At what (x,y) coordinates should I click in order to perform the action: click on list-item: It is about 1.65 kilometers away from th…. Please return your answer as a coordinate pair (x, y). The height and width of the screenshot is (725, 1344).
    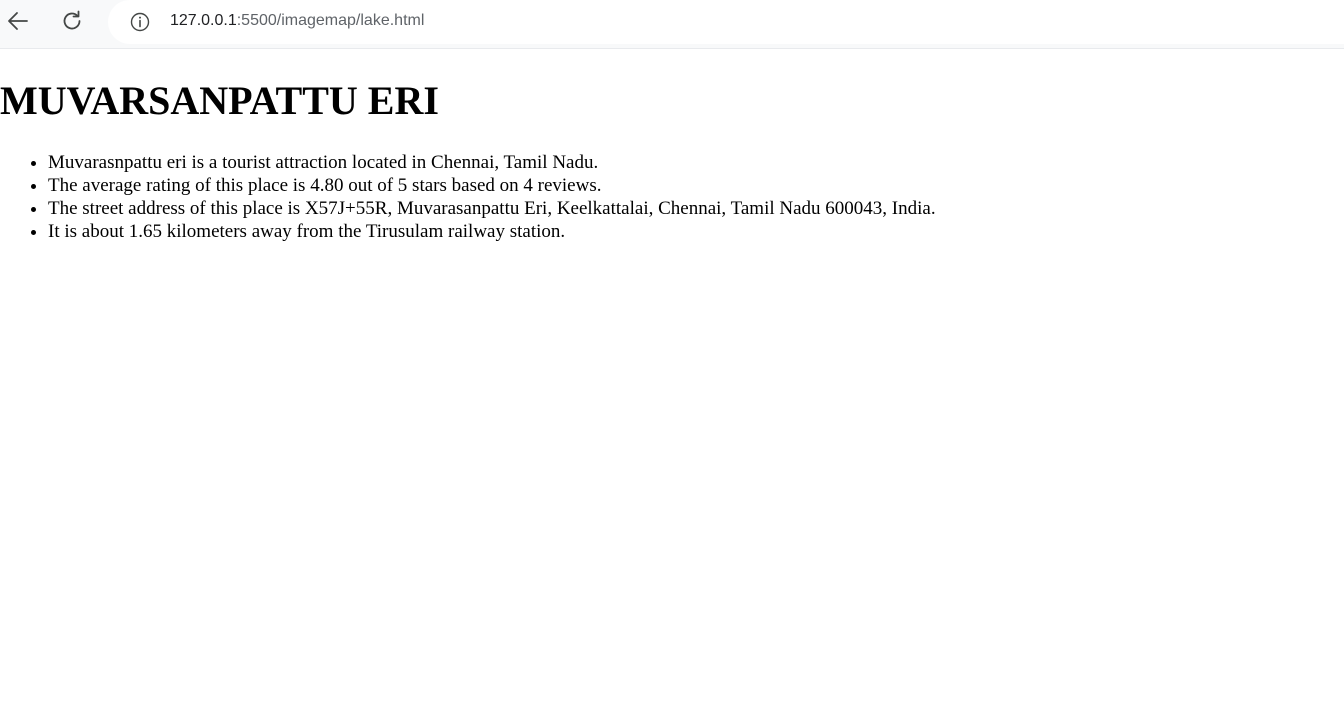
    Looking at the image, I should click on (492, 231).